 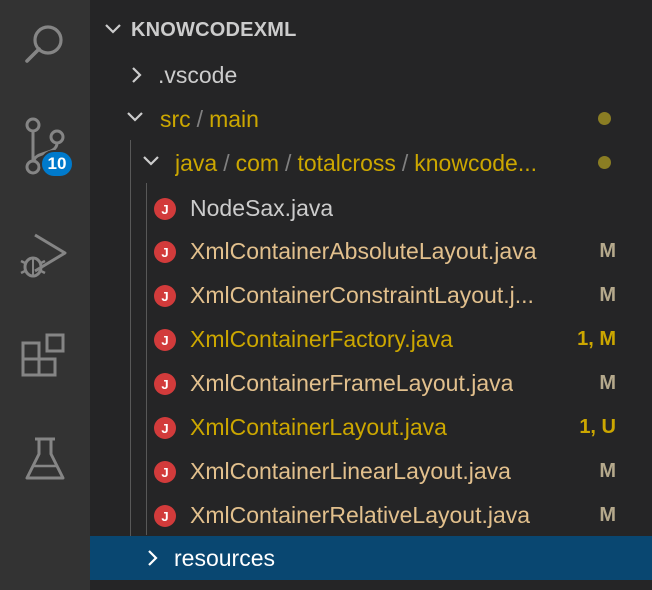 What do you see at coordinates (371, 208) in the screenshot?
I see `tree-file: J NodeSax.java` at bounding box center [371, 208].